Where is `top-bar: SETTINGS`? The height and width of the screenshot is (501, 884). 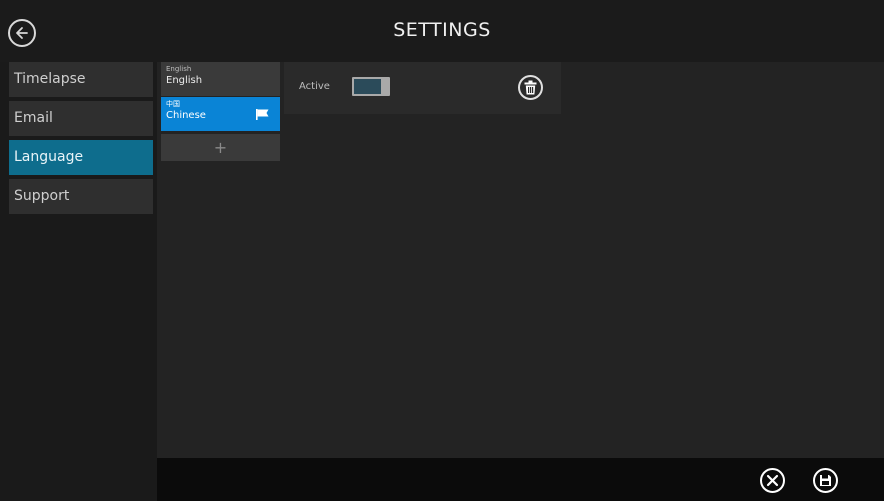 top-bar: SETTINGS is located at coordinates (442, 31).